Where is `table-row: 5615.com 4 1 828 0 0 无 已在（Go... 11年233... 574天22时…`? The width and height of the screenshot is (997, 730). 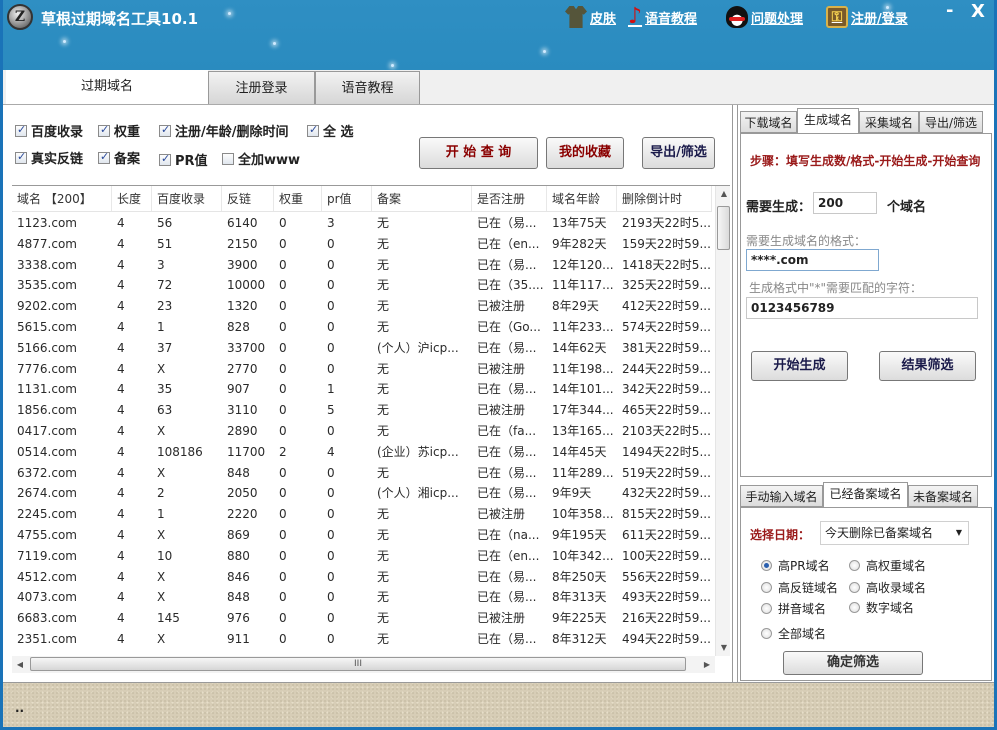
table-row: 5615.com 4 1 828 0 0 无 已在（Go... 11年233... 574天22时… is located at coordinates (362, 327).